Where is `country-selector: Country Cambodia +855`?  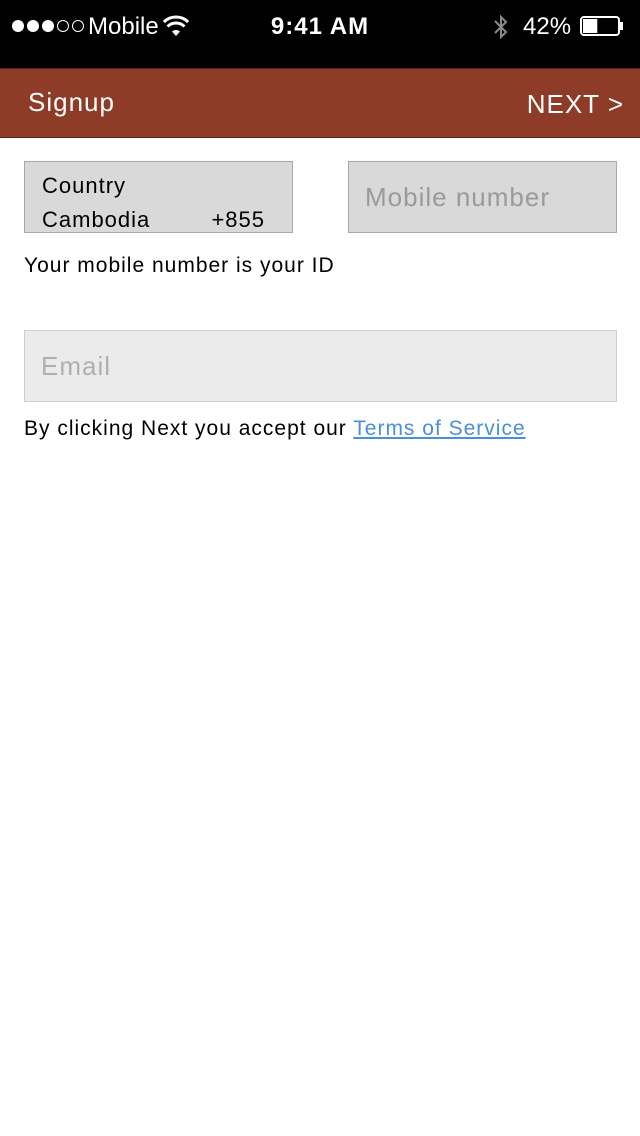 country-selector: Country Cambodia +855 is located at coordinates (158, 197).